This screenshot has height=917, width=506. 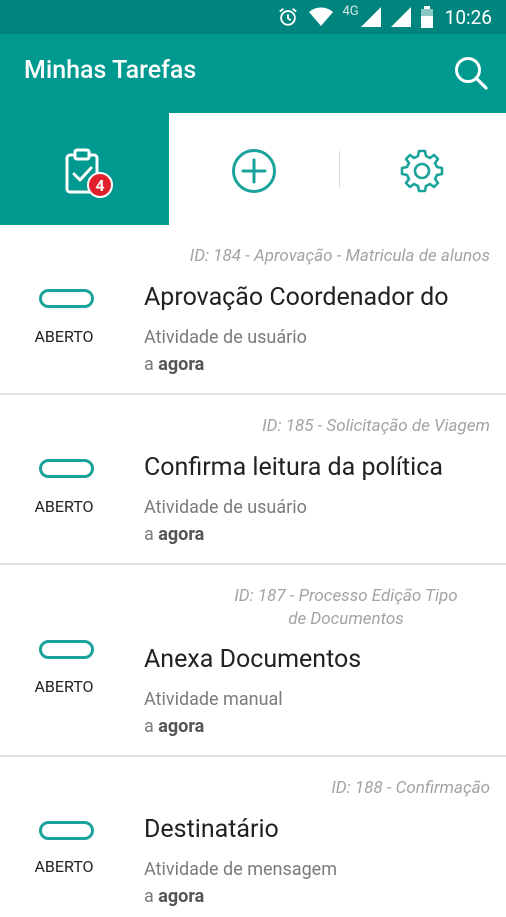 I want to click on item-title: Anexa Documentos, so click(x=253, y=659).